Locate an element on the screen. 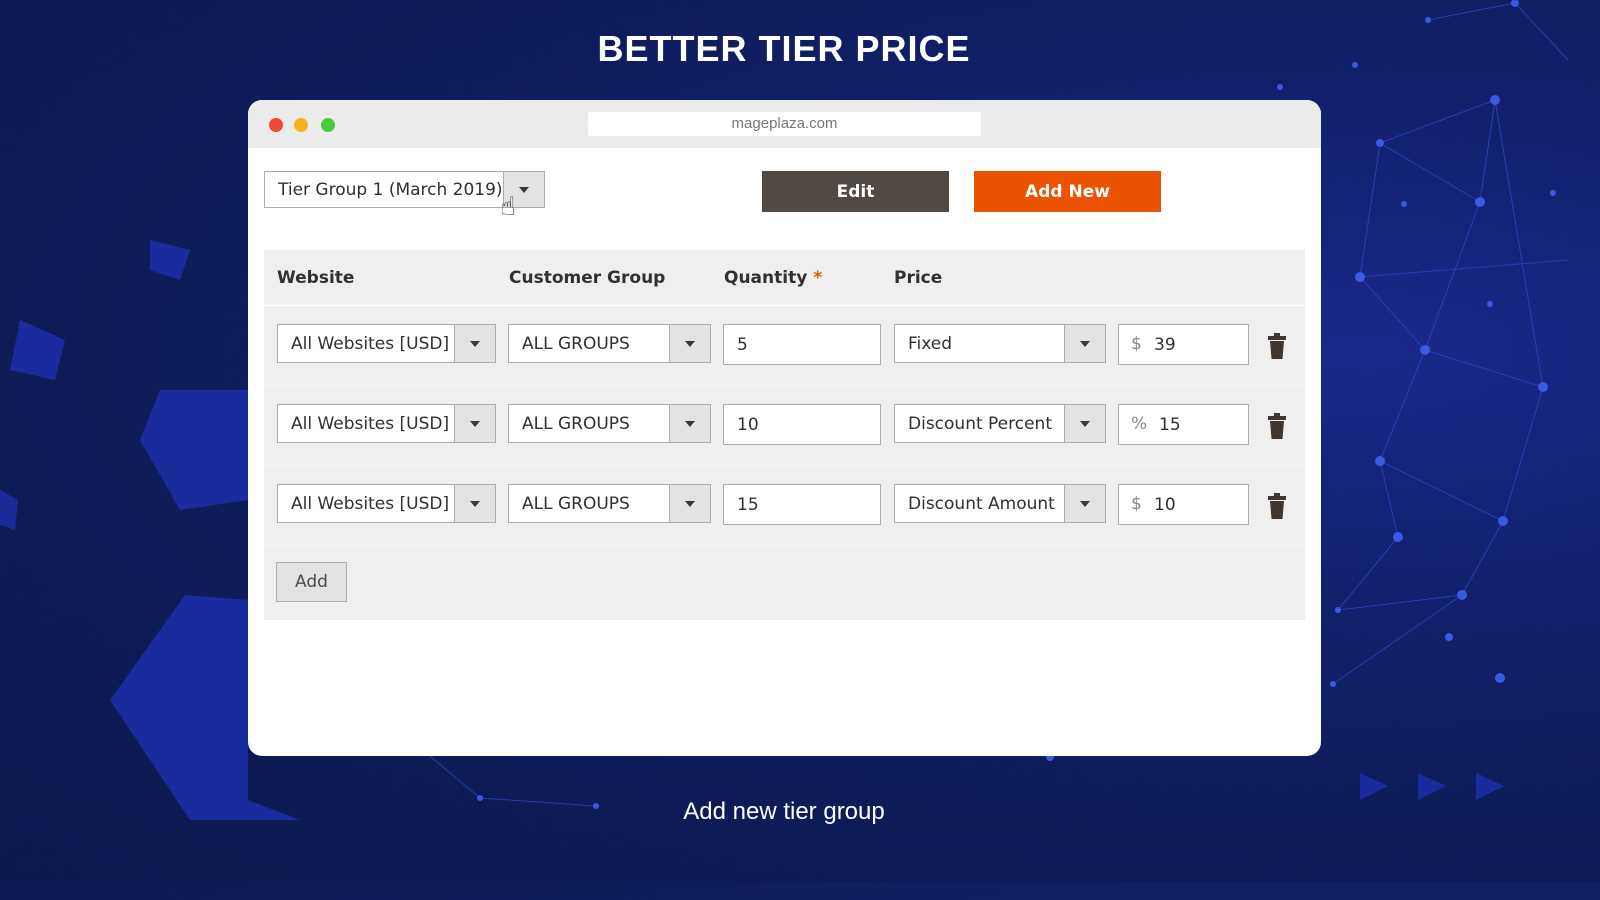  address-bar: mageplaza.com is located at coordinates (784, 124).